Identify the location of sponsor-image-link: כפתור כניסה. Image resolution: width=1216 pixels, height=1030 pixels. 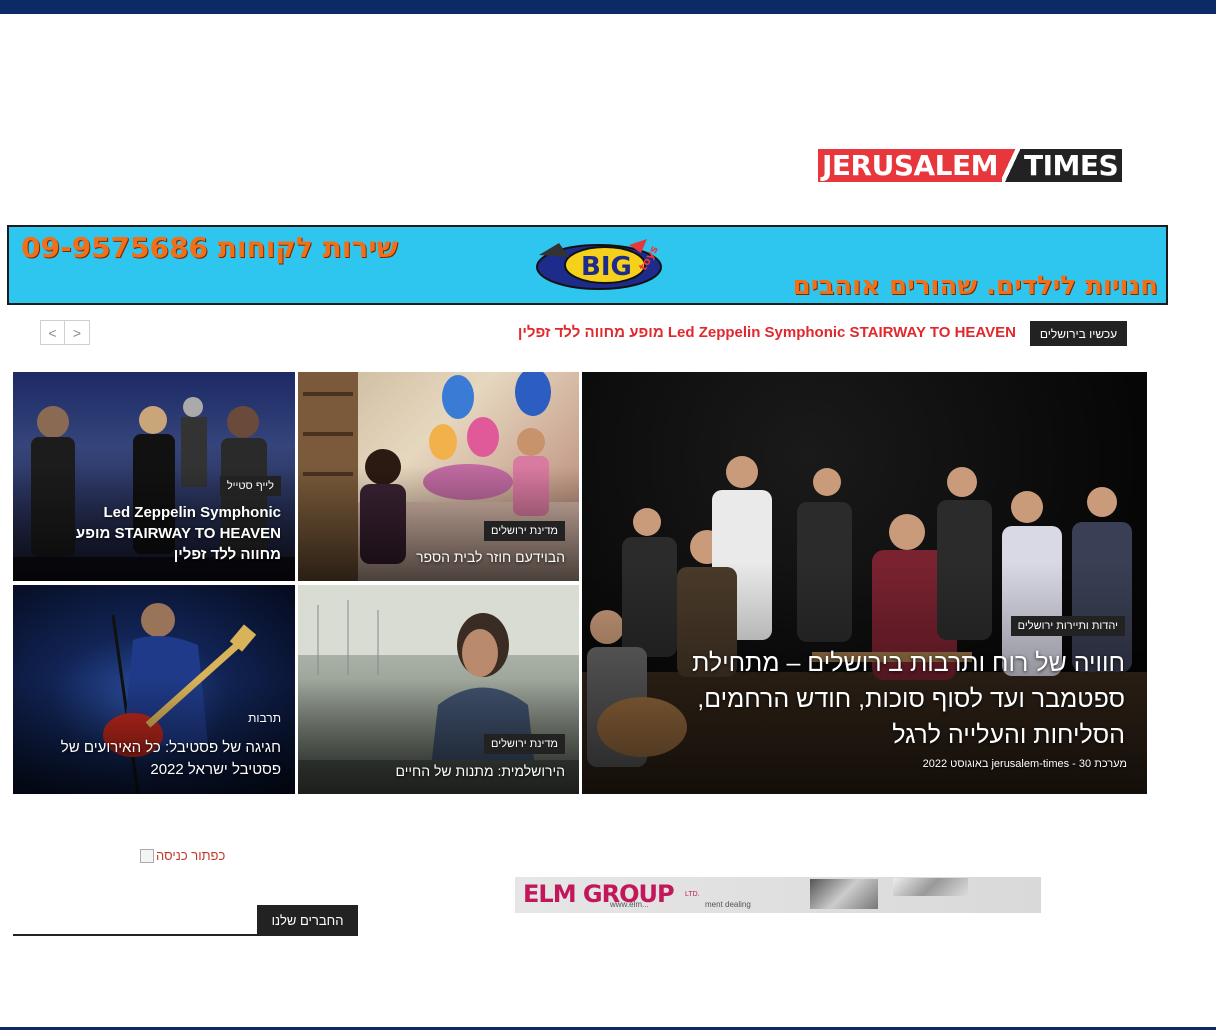
(182, 855).